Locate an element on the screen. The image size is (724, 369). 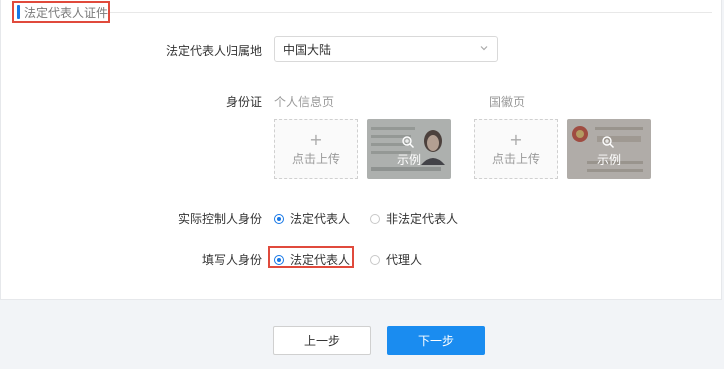
front-upload-button: + 点击上传 is located at coordinates (316, 149).